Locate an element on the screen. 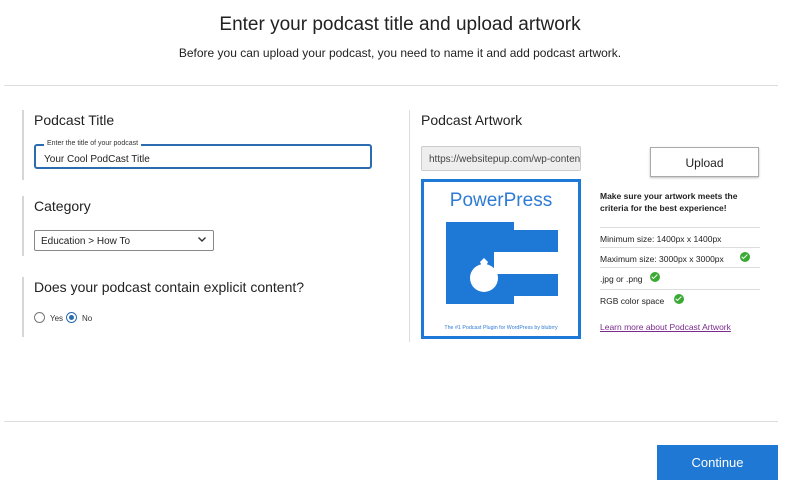 This screenshot has height=484, width=800. continue-button: Continue is located at coordinates (717, 462).